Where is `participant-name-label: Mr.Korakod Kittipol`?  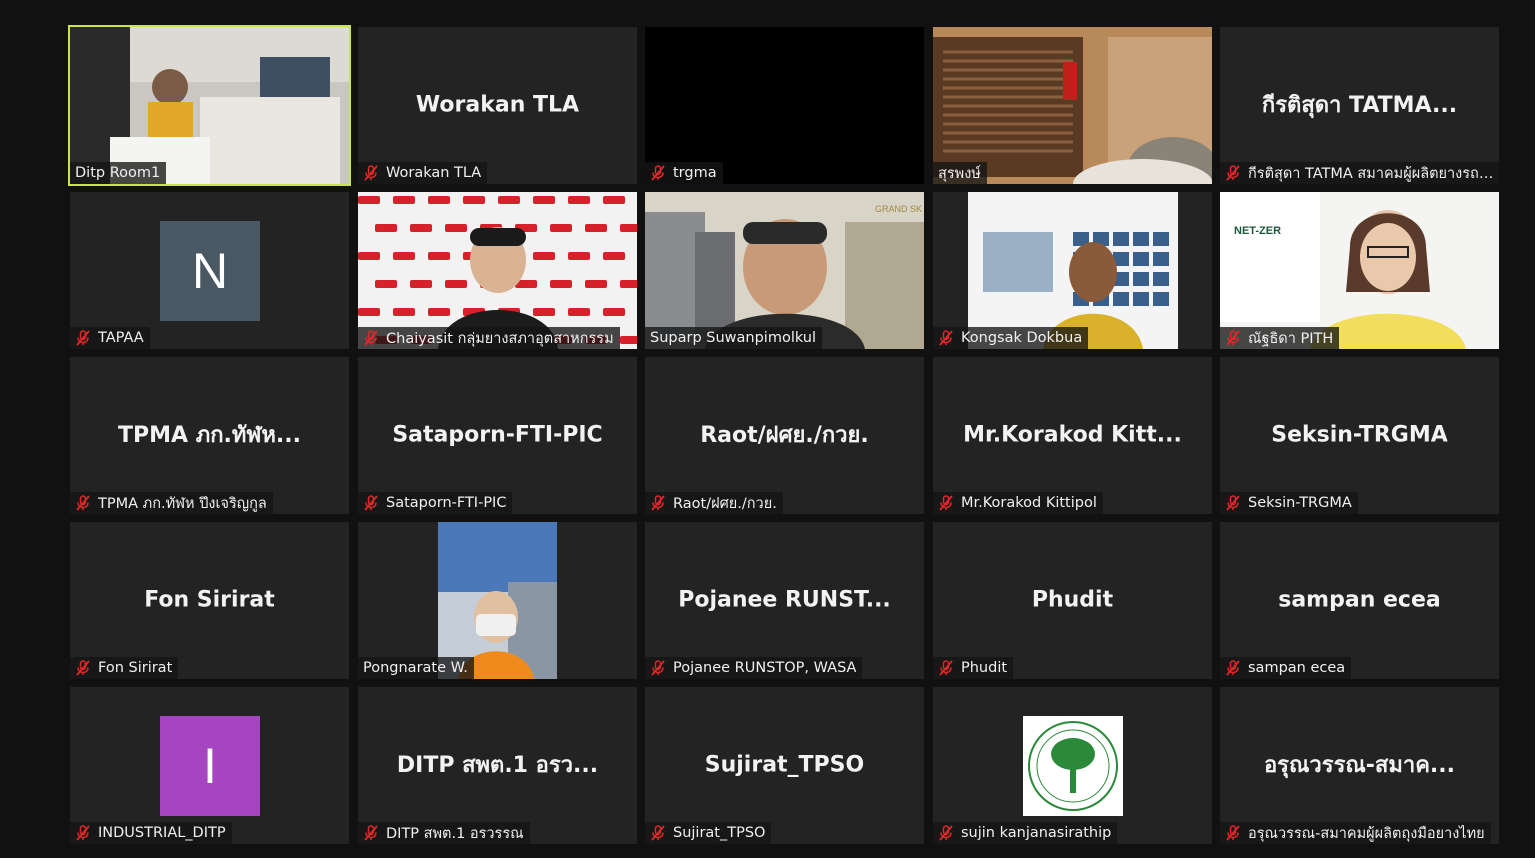 participant-name-label: Mr.Korakod Kittipol is located at coordinates (1018, 503).